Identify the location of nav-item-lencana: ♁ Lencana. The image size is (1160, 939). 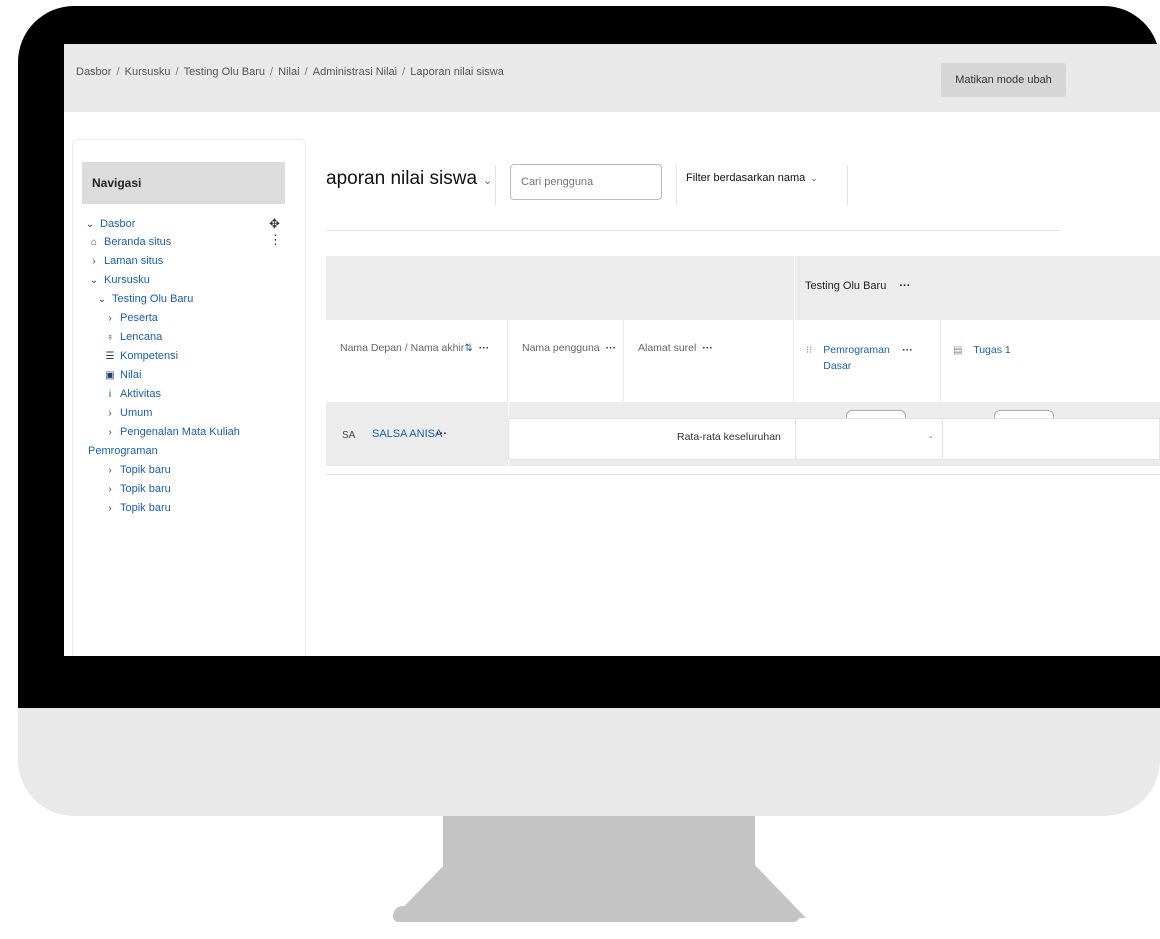
(133, 337).